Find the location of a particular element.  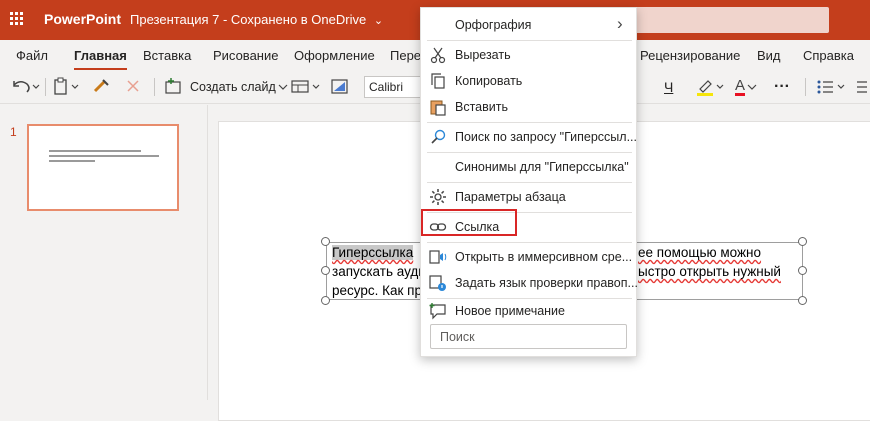

background-icon is located at coordinates (339, 86).